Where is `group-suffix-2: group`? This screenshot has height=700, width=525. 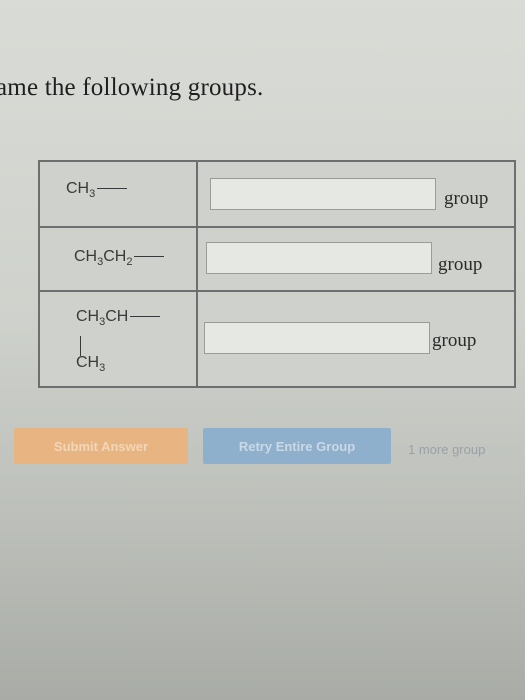 group-suffix-2: group is located at coordinates (460, 264).